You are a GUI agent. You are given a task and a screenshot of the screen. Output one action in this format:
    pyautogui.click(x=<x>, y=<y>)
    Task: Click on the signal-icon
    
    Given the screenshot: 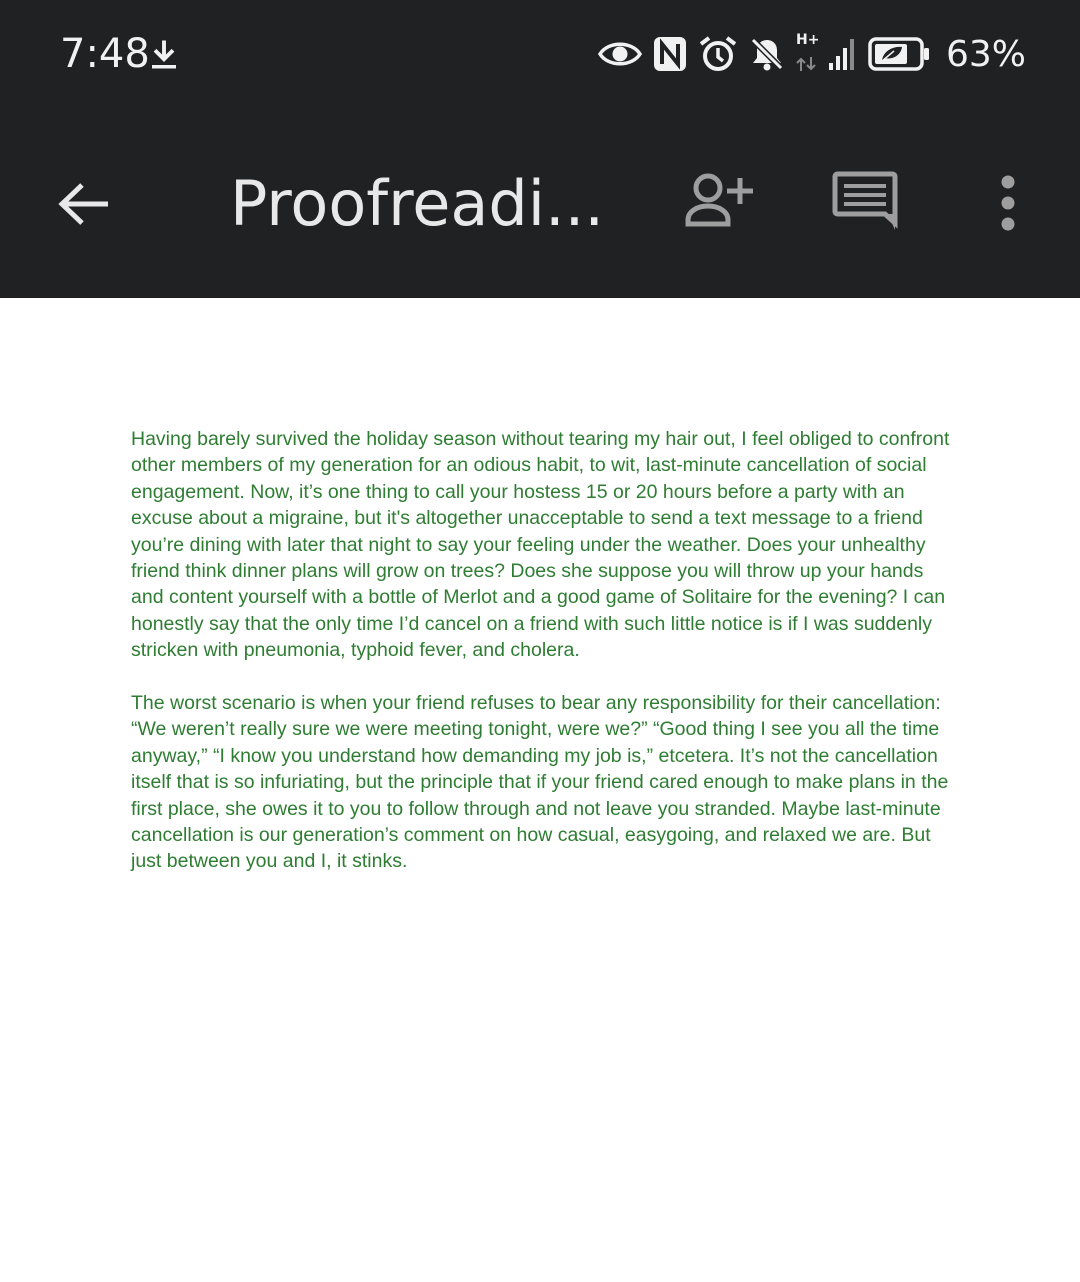 What is the action you would take?
    pyautogui.click(x=841, y=54)
    